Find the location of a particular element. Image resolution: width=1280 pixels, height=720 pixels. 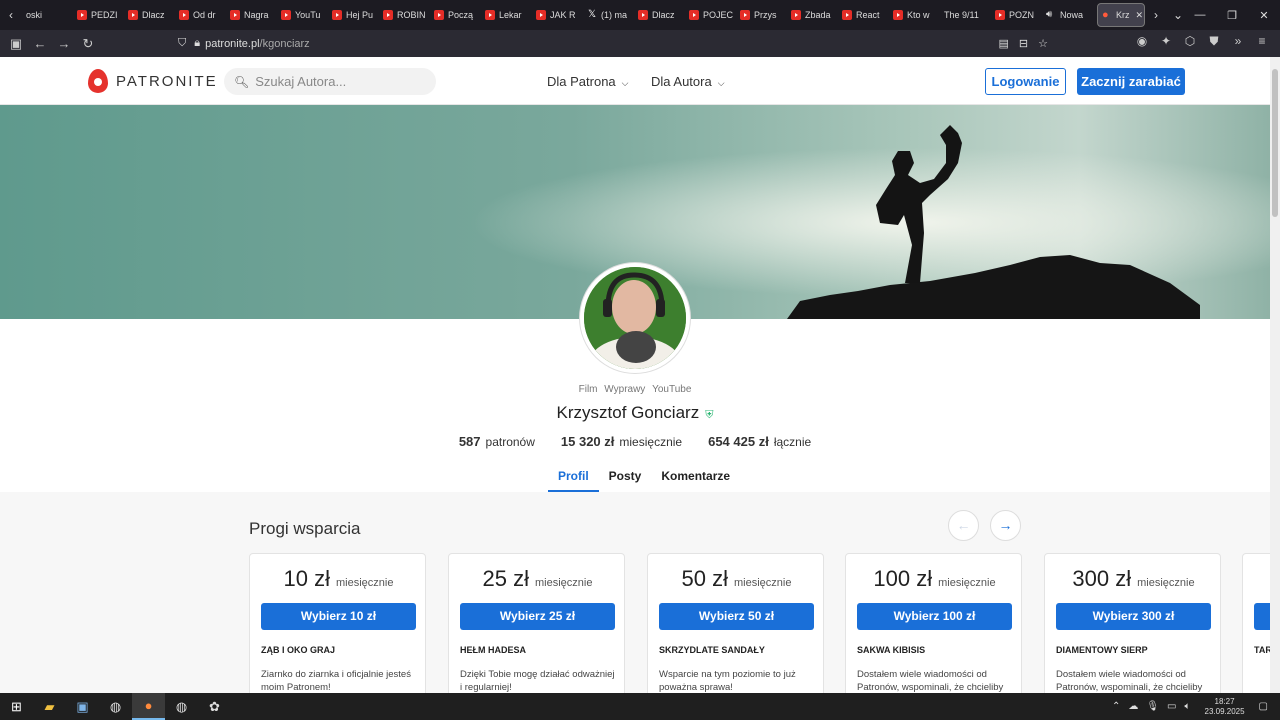

browser-tab: React is located at coordinates (863, 15).